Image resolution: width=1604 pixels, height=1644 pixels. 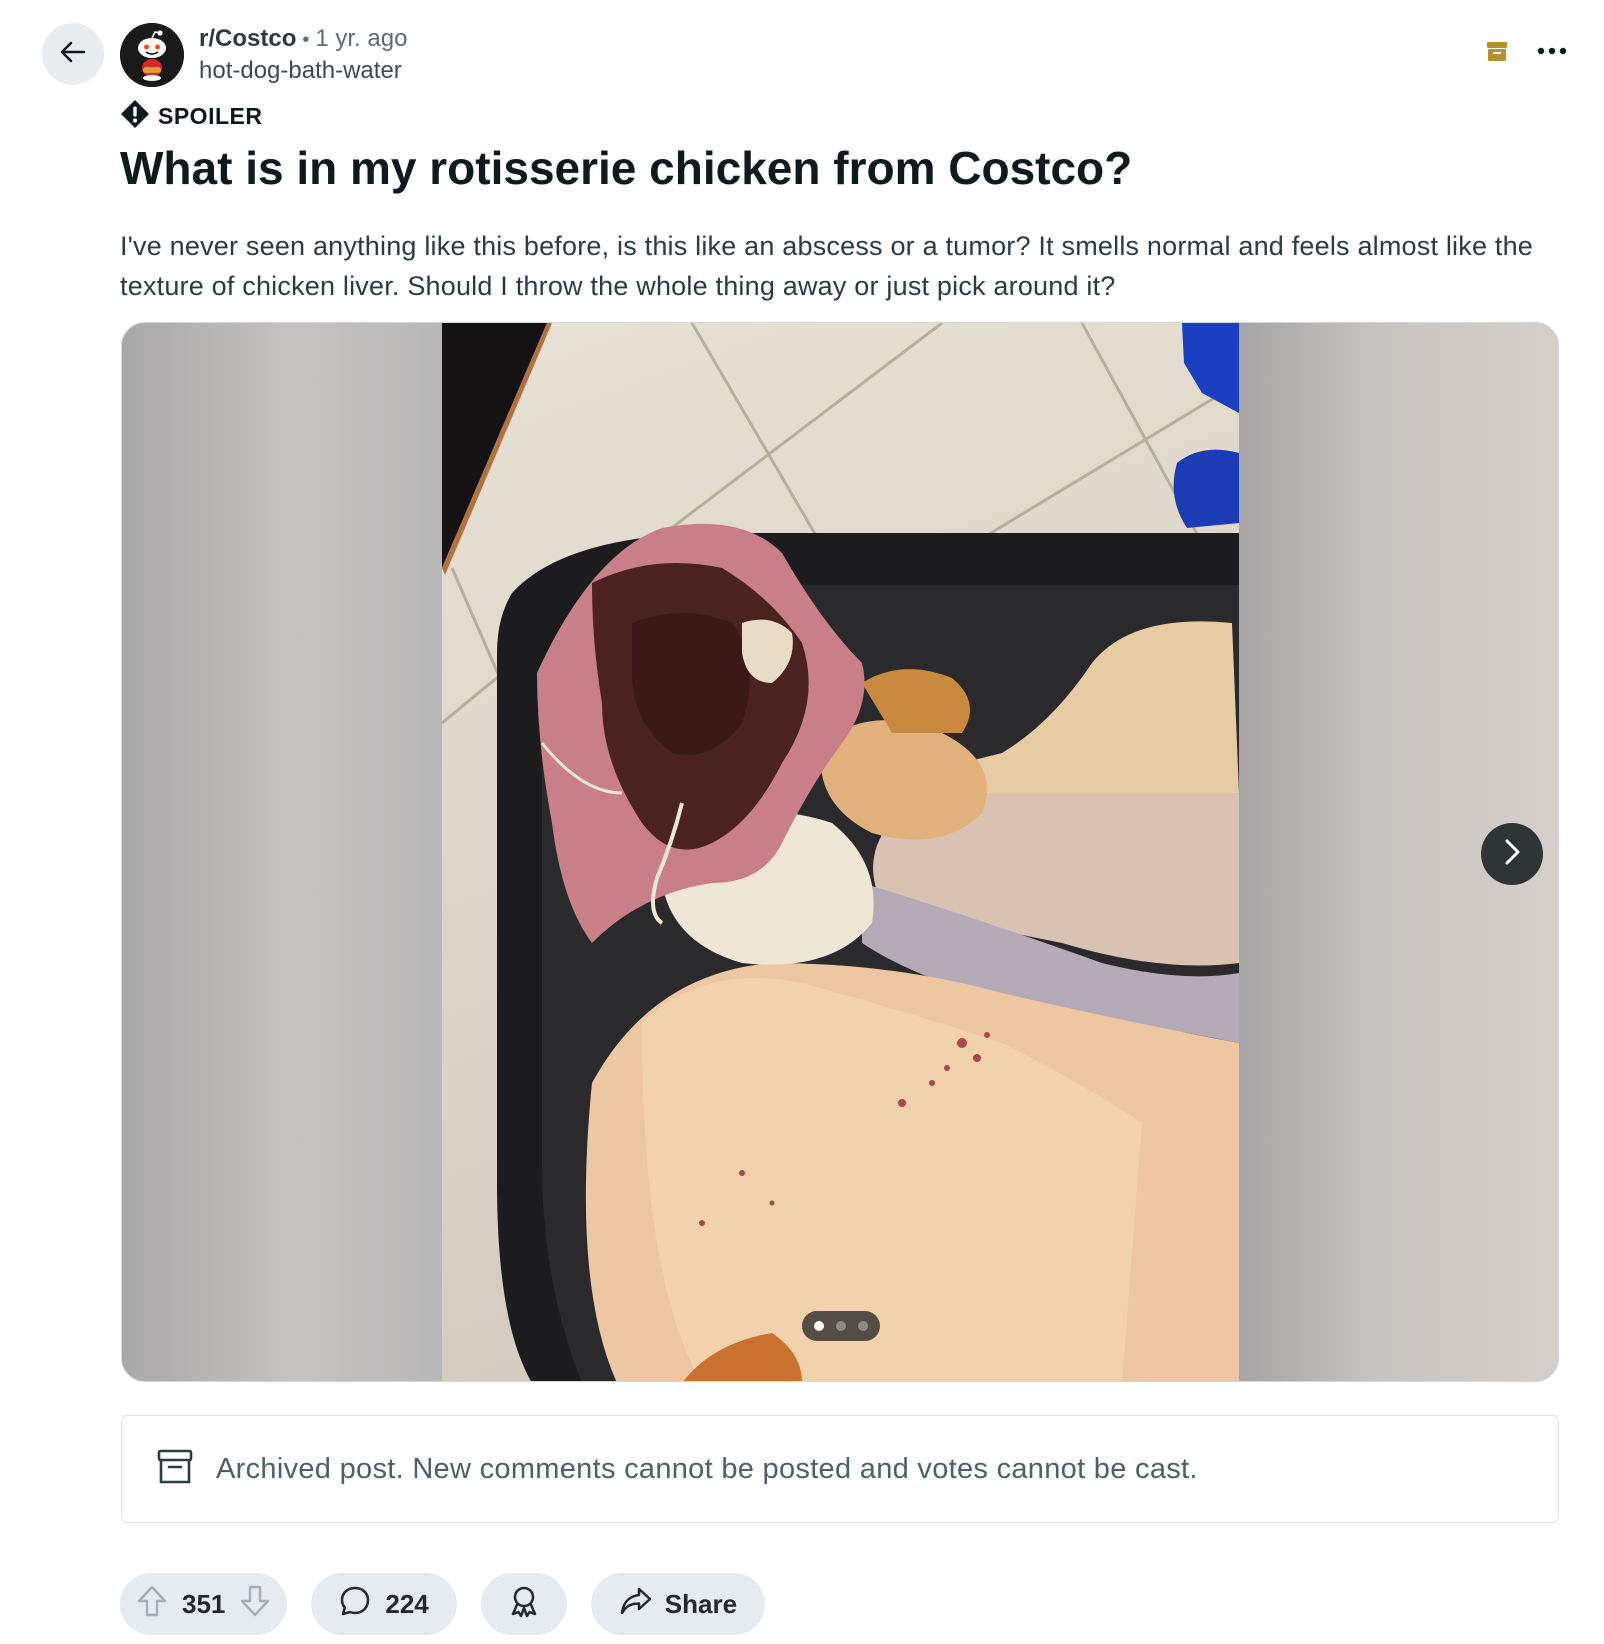 I want to click on gallery-pagination, so click(x=841, y=1326).